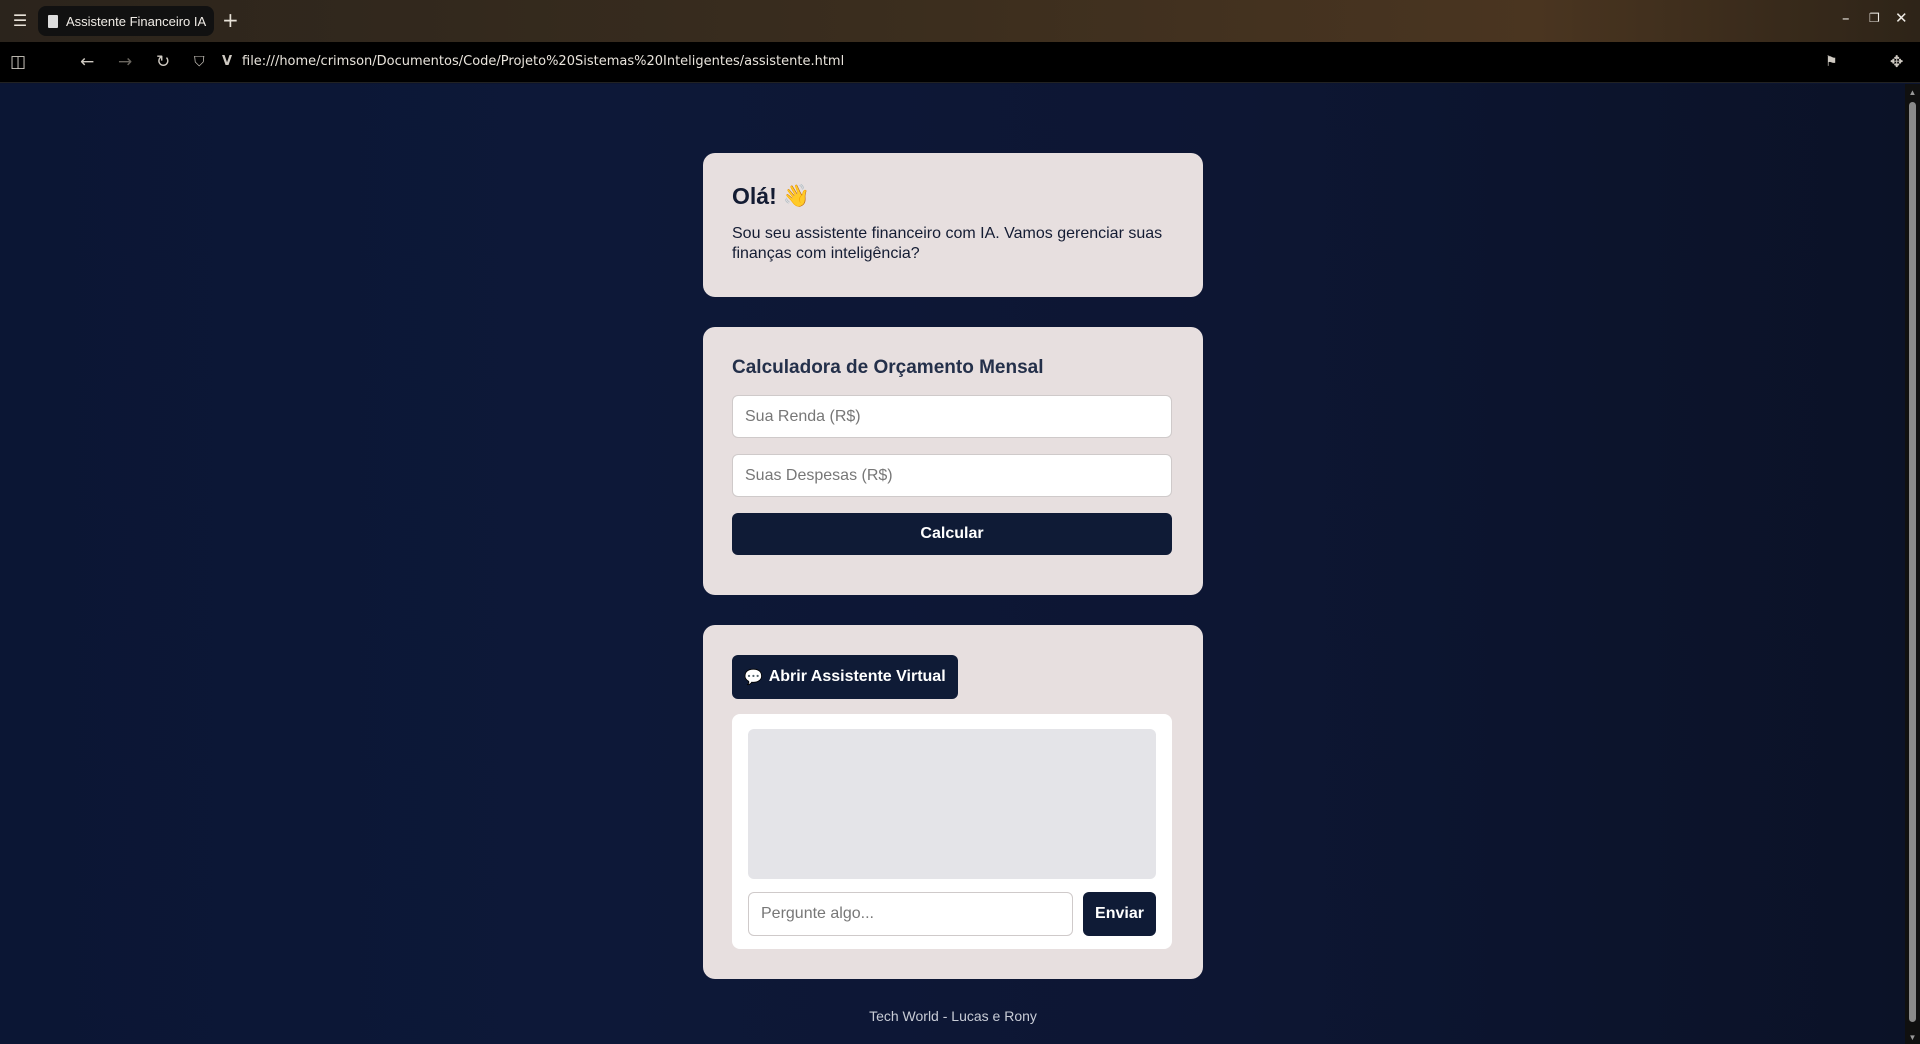 This screenshot has height=1044, width=1920. I want to click on income-input, so click(952, 416).